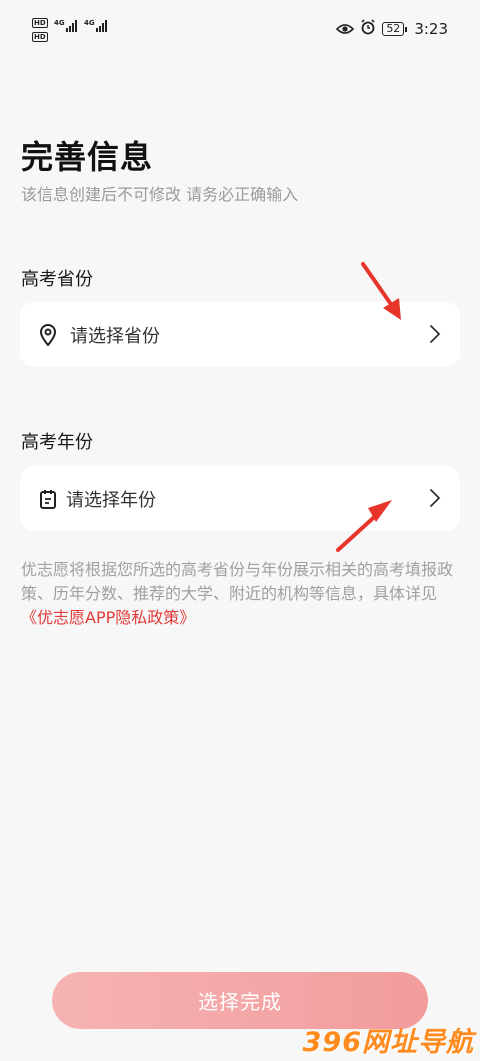  Describe the element at coordinates (111, 500) in the screenshot. I see `year-placeholder: 请选择年份` at that location.